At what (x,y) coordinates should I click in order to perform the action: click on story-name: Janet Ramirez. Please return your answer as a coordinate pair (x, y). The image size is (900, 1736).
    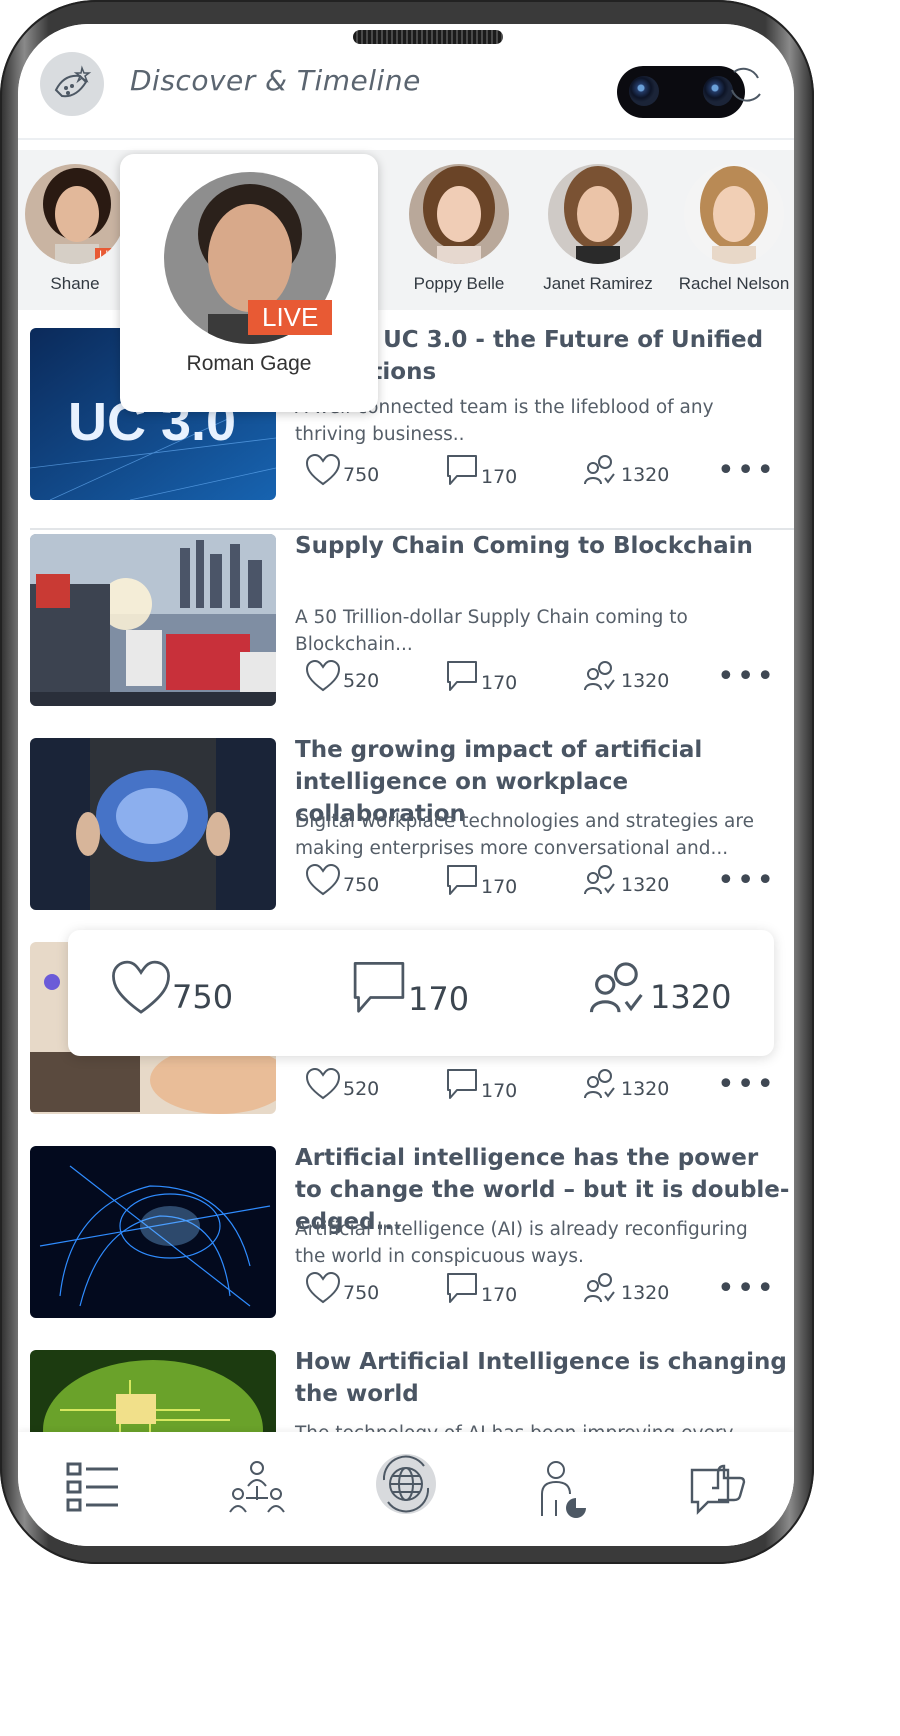
    Looking at the image, I should click on (598, 283).